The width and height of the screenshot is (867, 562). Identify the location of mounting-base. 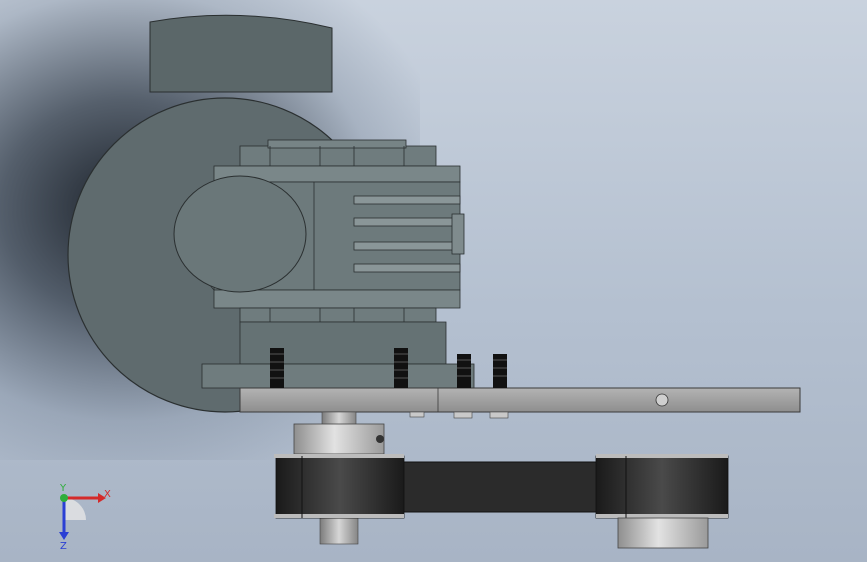
(338, 376).